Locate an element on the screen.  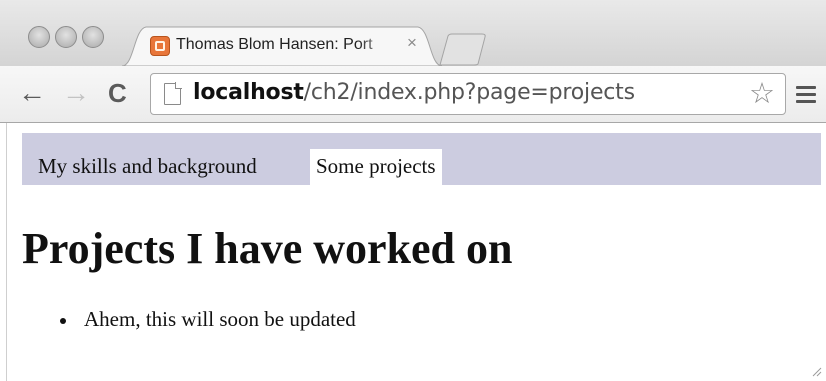
xampp-favicon-icon is located at coordinates (160, 46).